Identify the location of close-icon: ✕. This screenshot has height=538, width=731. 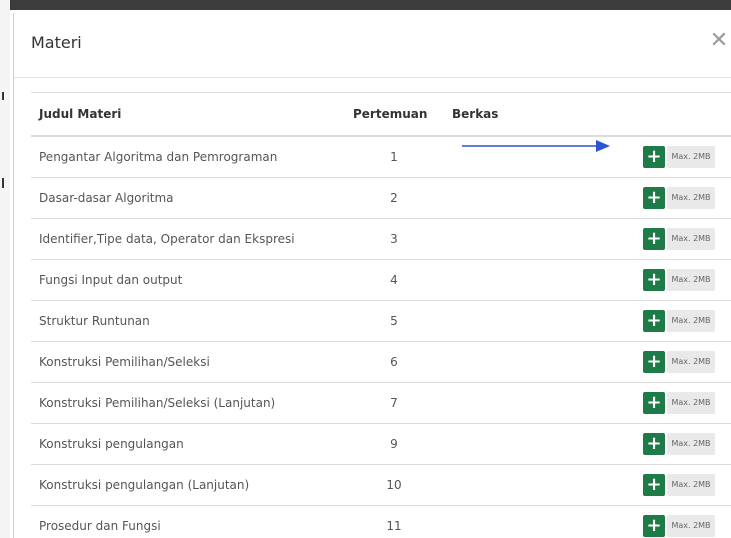
(719, 41).